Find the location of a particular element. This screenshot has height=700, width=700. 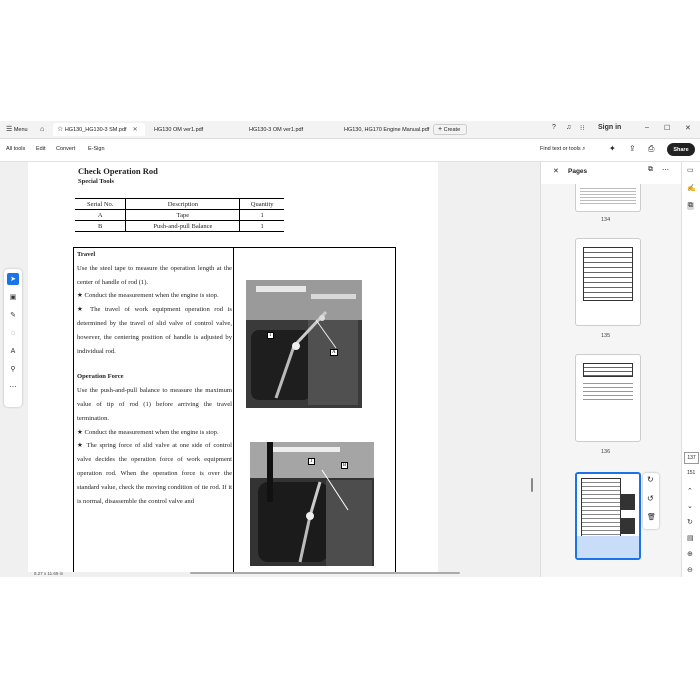

document-icon: ▤ is located at coordinates (690, 538).